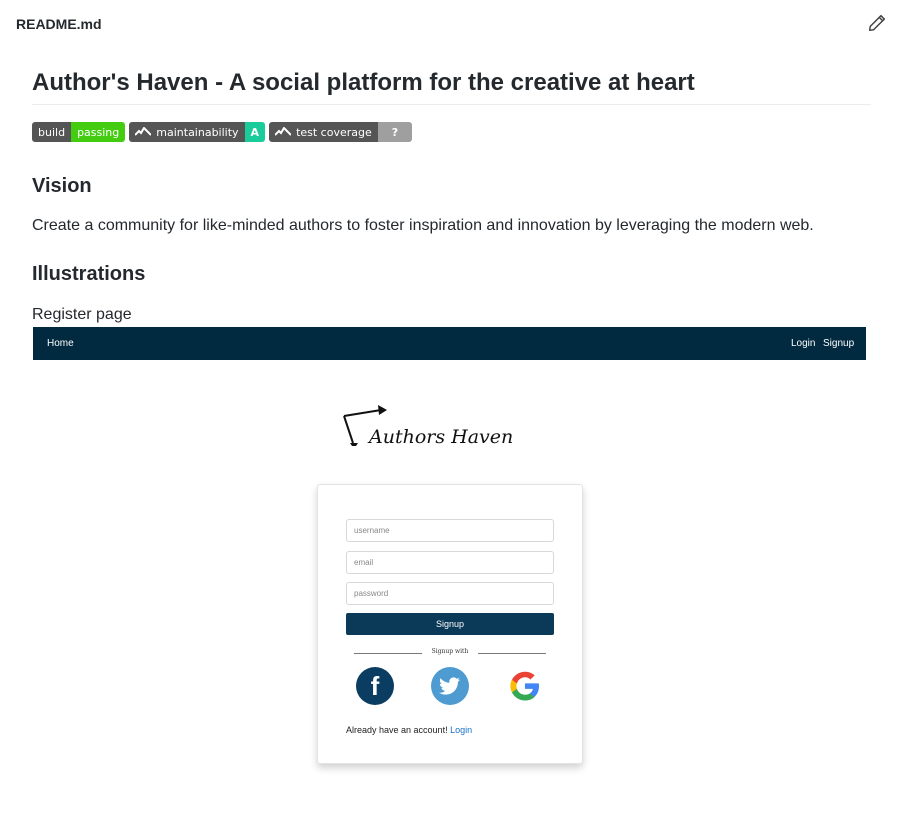 The height and width of the screenshot is (825, 898). I want to click on twitter-bird, so click(449, 686).